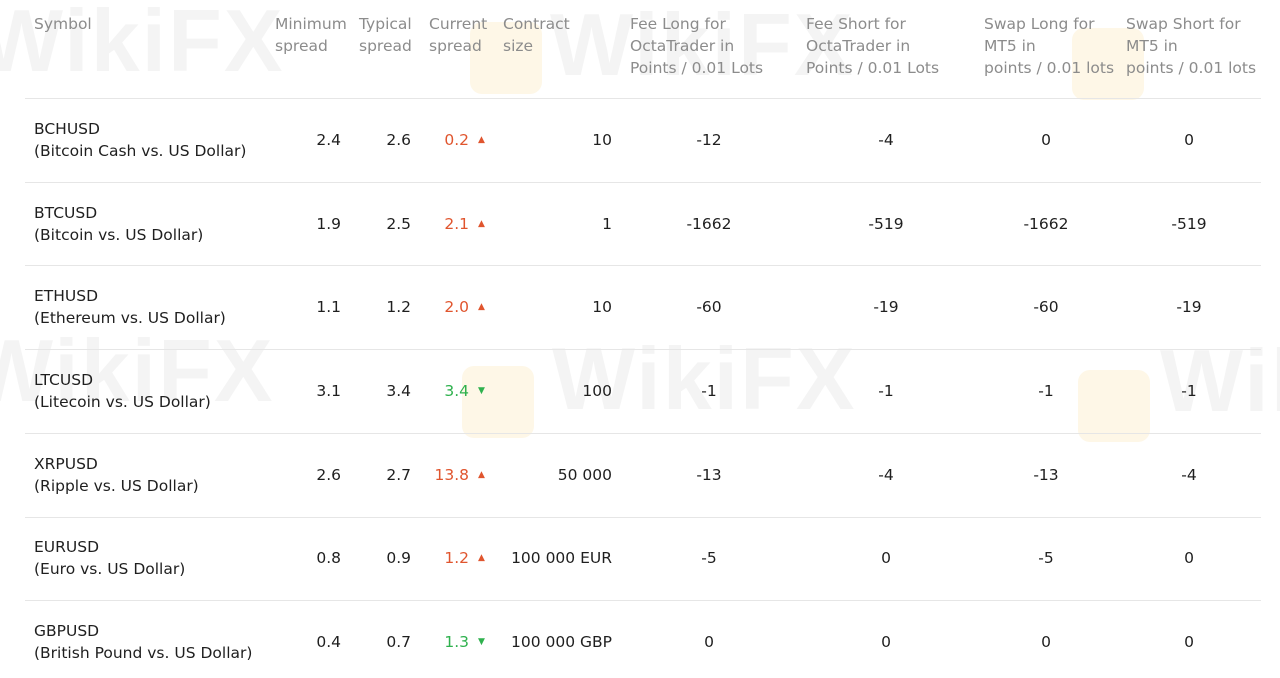  Describe the element at coordinates (1189, 475) in the screenshot. I see `swap-short-cell: -4` at that location.